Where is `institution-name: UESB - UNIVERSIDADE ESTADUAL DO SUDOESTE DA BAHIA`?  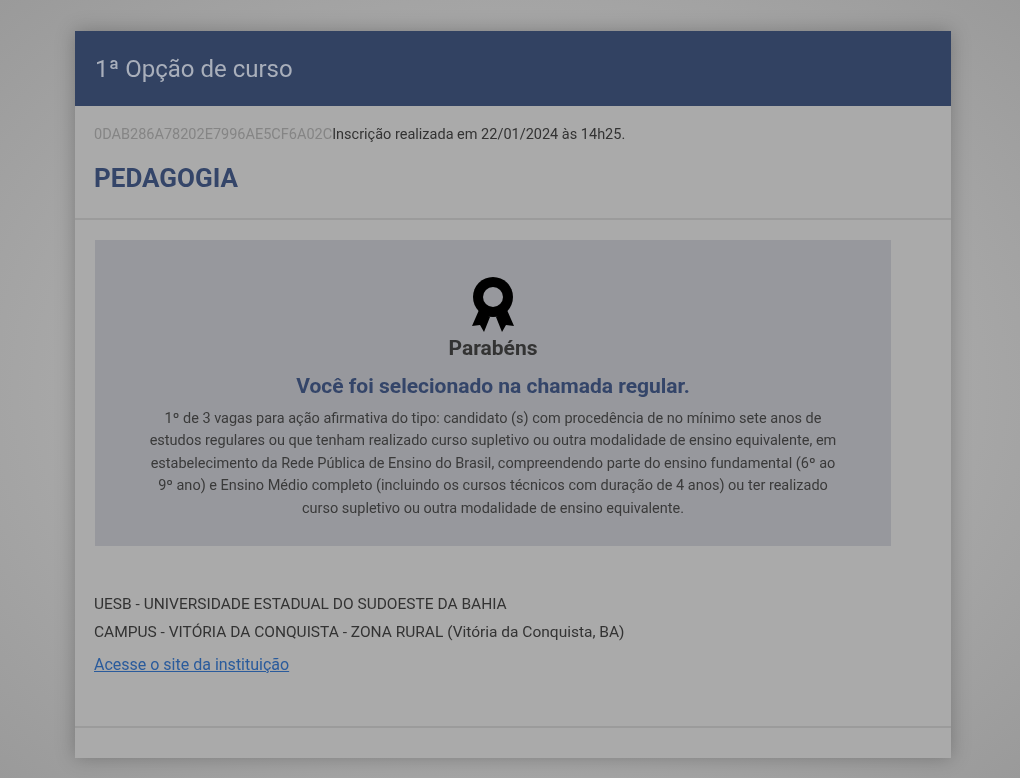 institution-name: UESB - UNIVERSIDADE ESTADUAL DO SUDOESTE DA BAHIA is located at coordinates (300, 605).